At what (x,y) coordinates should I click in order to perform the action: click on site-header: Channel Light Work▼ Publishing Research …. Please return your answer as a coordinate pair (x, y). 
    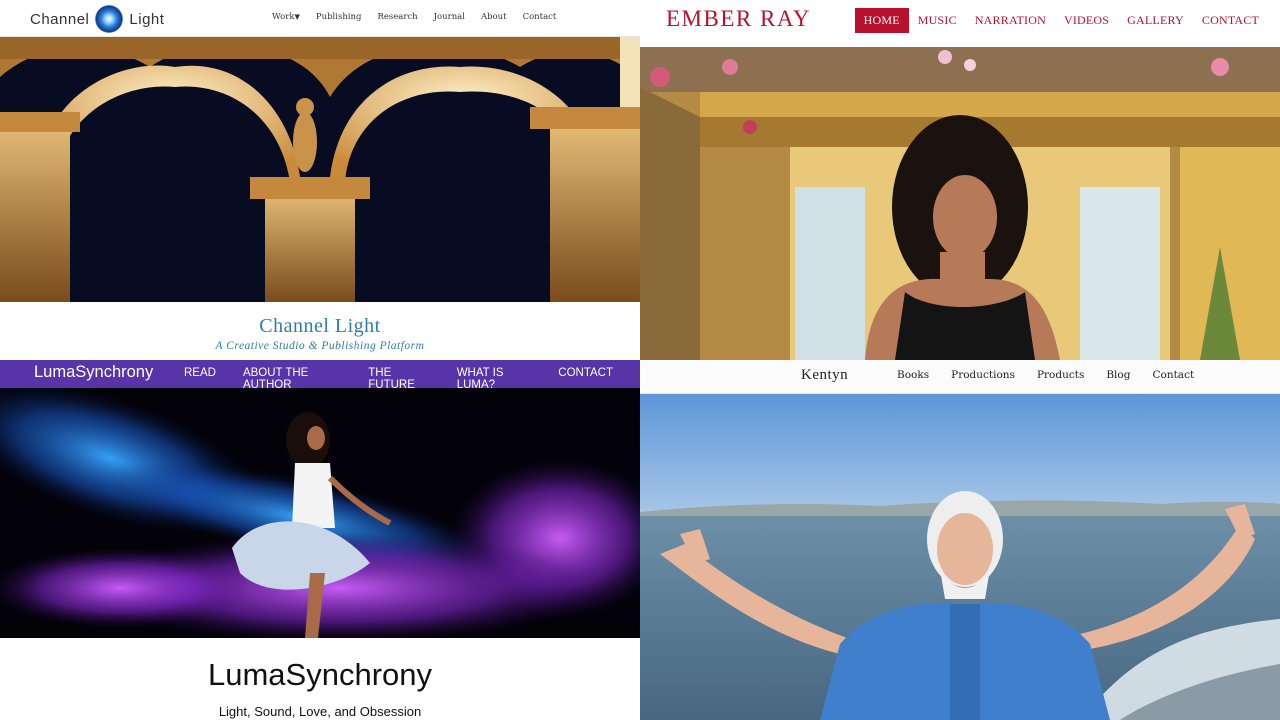
    Looking at the image, I should click on (320, 18).